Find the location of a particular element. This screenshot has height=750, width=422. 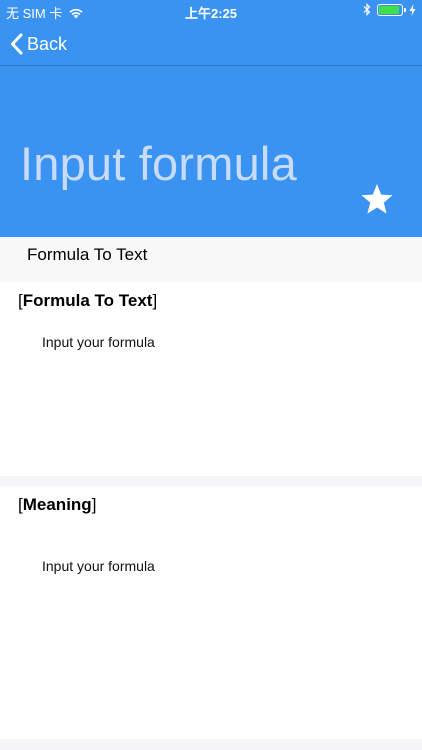

nav-divider is located at coordinates (211, 65).